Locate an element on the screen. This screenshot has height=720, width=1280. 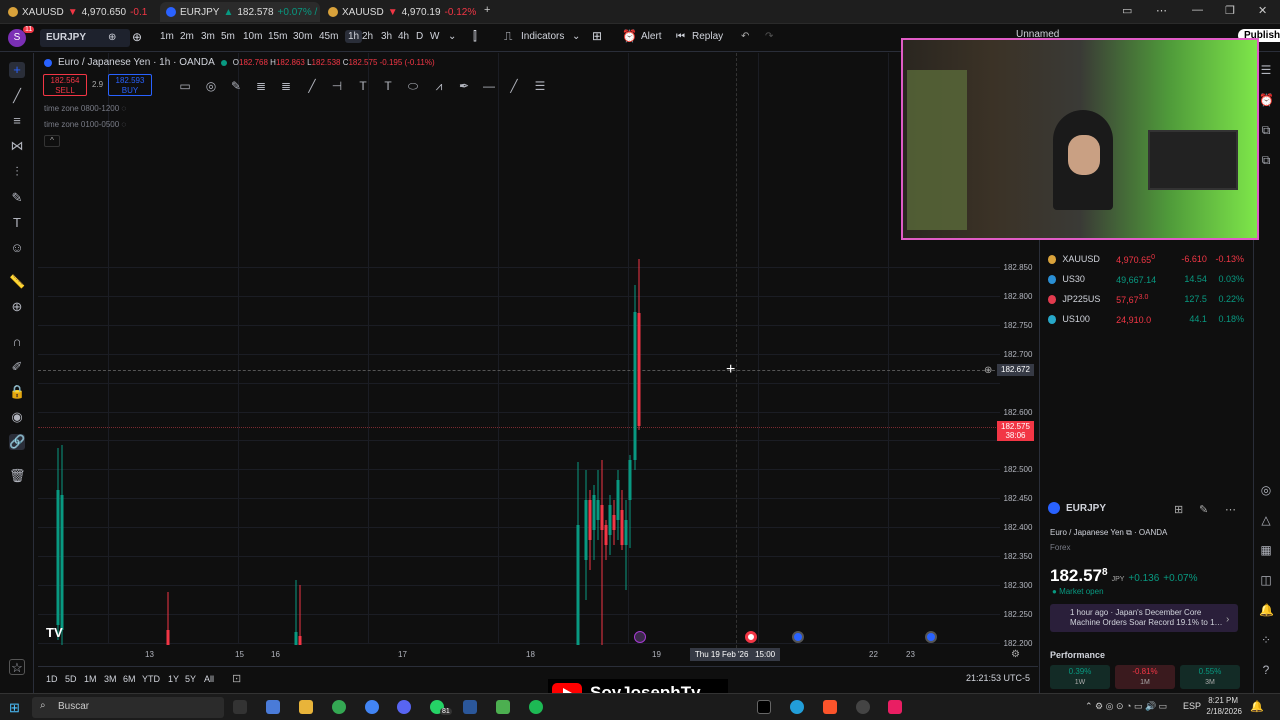
tradingview-taskbar-icon is located at coordinates (764, 707).